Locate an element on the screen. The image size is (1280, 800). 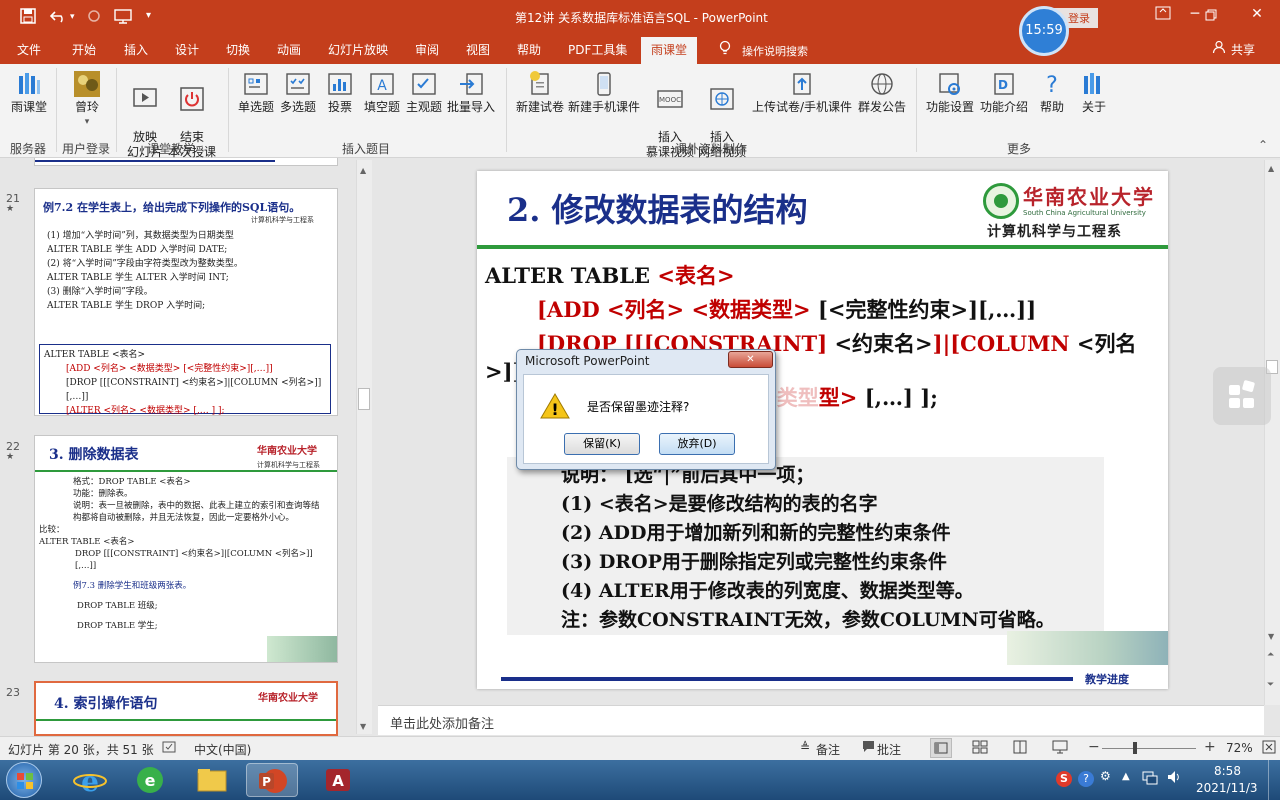
tab-slideshow: 幻灯片放映 is located at coordinates (358, 49).